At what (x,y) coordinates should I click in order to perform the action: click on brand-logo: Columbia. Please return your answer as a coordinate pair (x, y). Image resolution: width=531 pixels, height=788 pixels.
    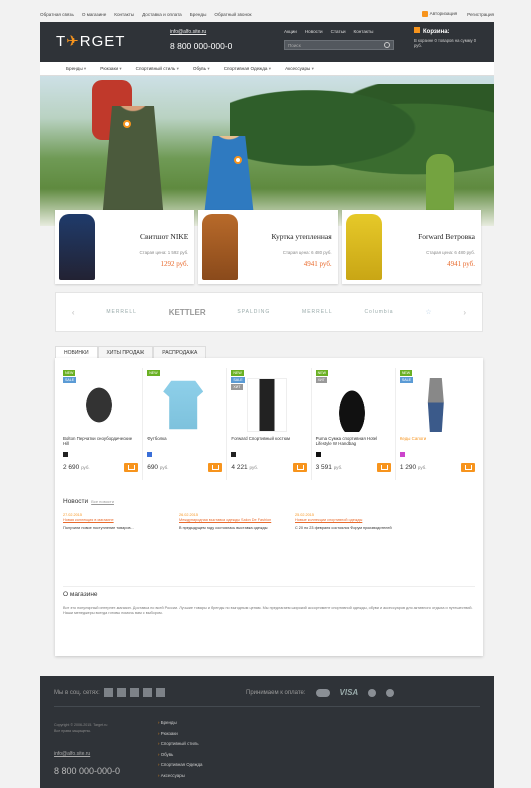
    Looking at the image, I should click on (378, 312).